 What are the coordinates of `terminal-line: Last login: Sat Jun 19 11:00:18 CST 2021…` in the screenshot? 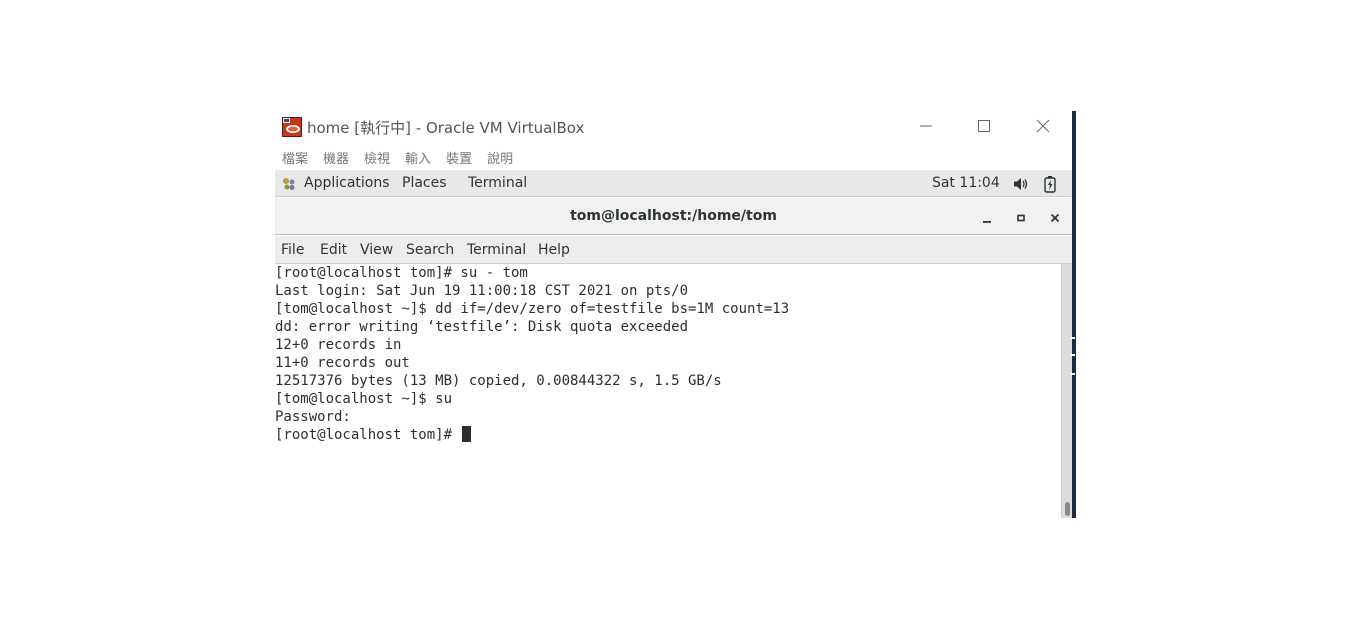 It's located at (482, 291).